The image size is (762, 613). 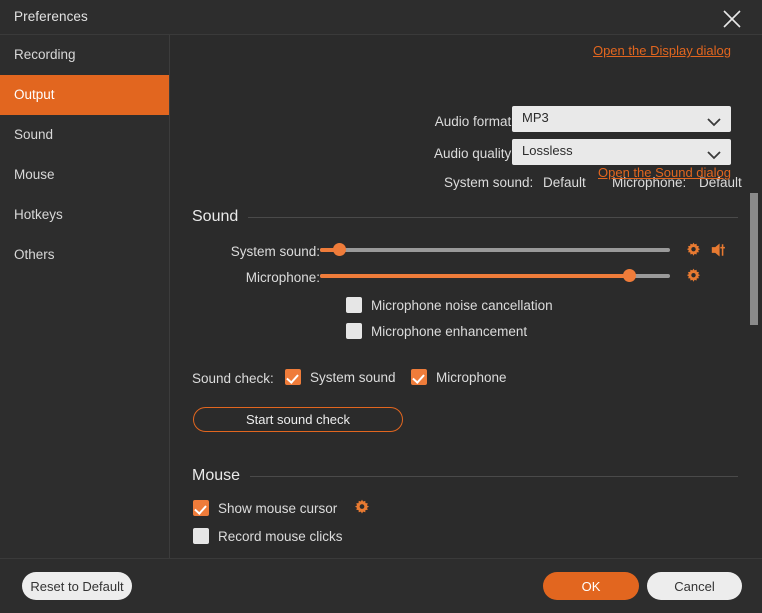 I want to click on microphone-slider-label: Microphone:, so click(x=282, y=277).